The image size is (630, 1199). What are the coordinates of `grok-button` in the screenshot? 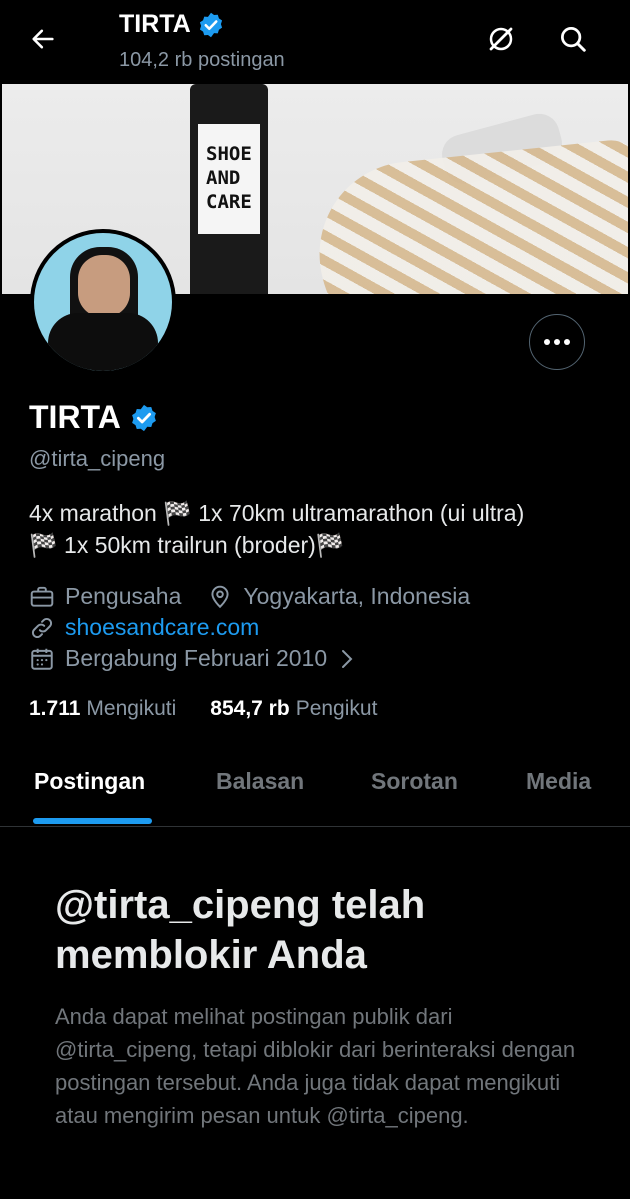 It's located at (501, 39).